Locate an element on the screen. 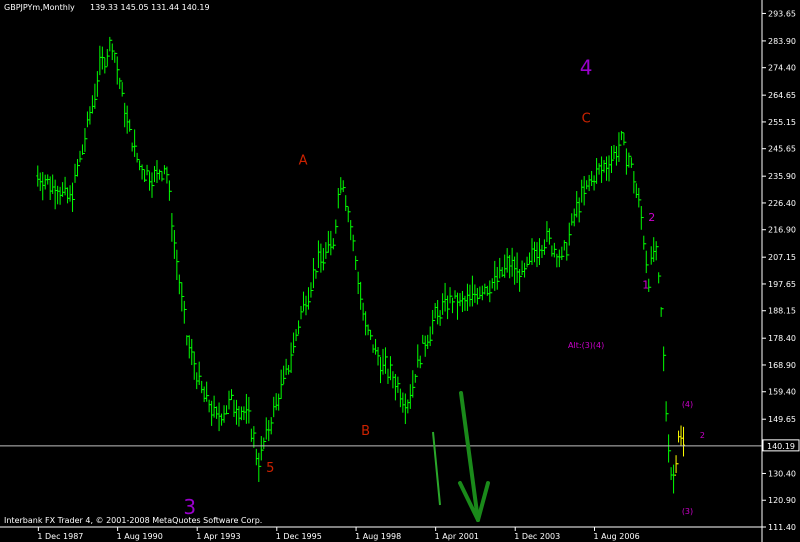  x-tick-label: 1 Dec 1995 is located at coordinates (299, 536).